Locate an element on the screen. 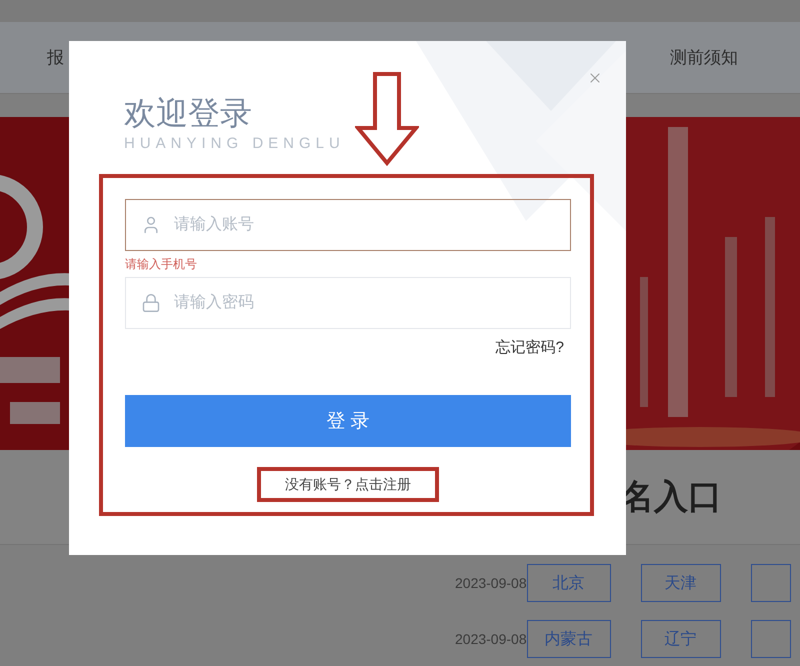 The height and width of the screenshot is (666, 800). nav-link: 测前须知 is located at coordinates (704, 57).